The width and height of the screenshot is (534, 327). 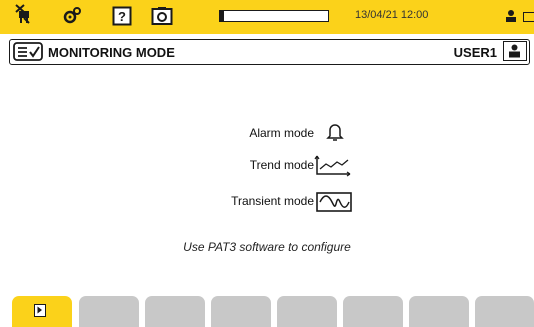 I want to click on progress-fill, so click(x=222, y=16).